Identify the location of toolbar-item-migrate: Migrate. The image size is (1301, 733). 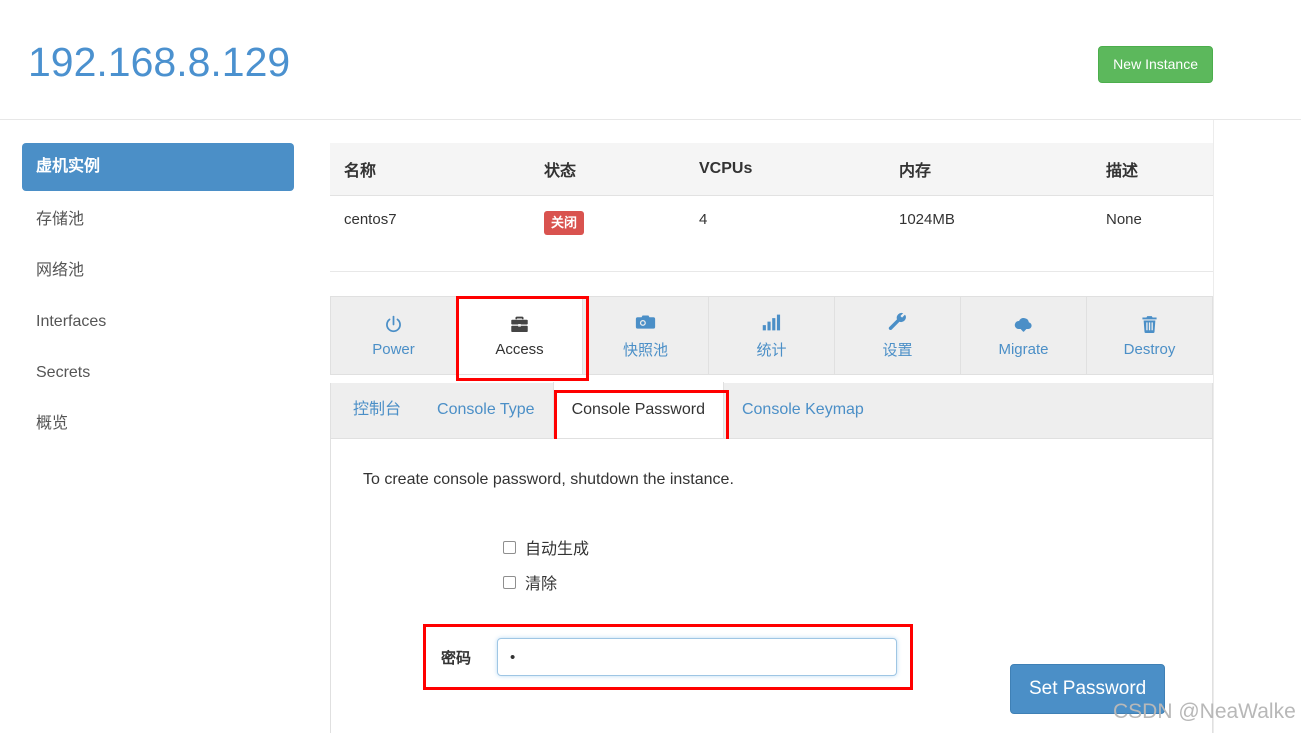
(1024, 335).